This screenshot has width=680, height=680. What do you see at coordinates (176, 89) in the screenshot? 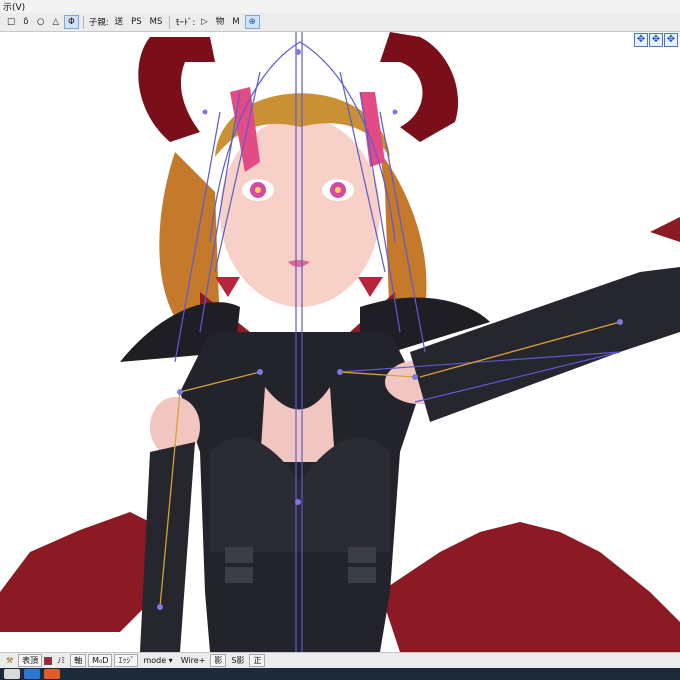
I see `left-horn` at bounding box center [176, 89].